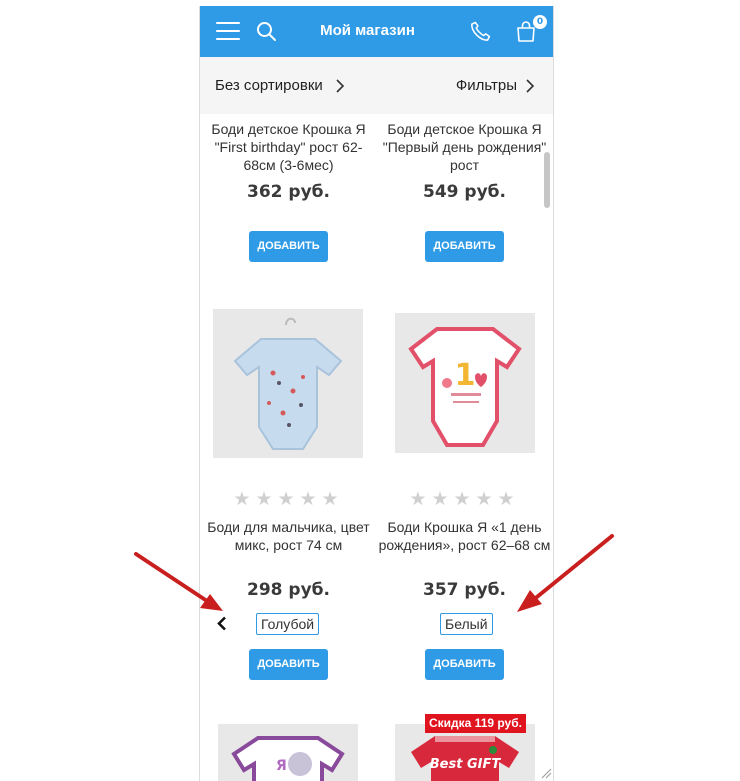 The width and height of the screenshot is (740, 781). Describe the element at coordinates (222, 623) in the screenshot. I see `chevron-left-icon` at that location.